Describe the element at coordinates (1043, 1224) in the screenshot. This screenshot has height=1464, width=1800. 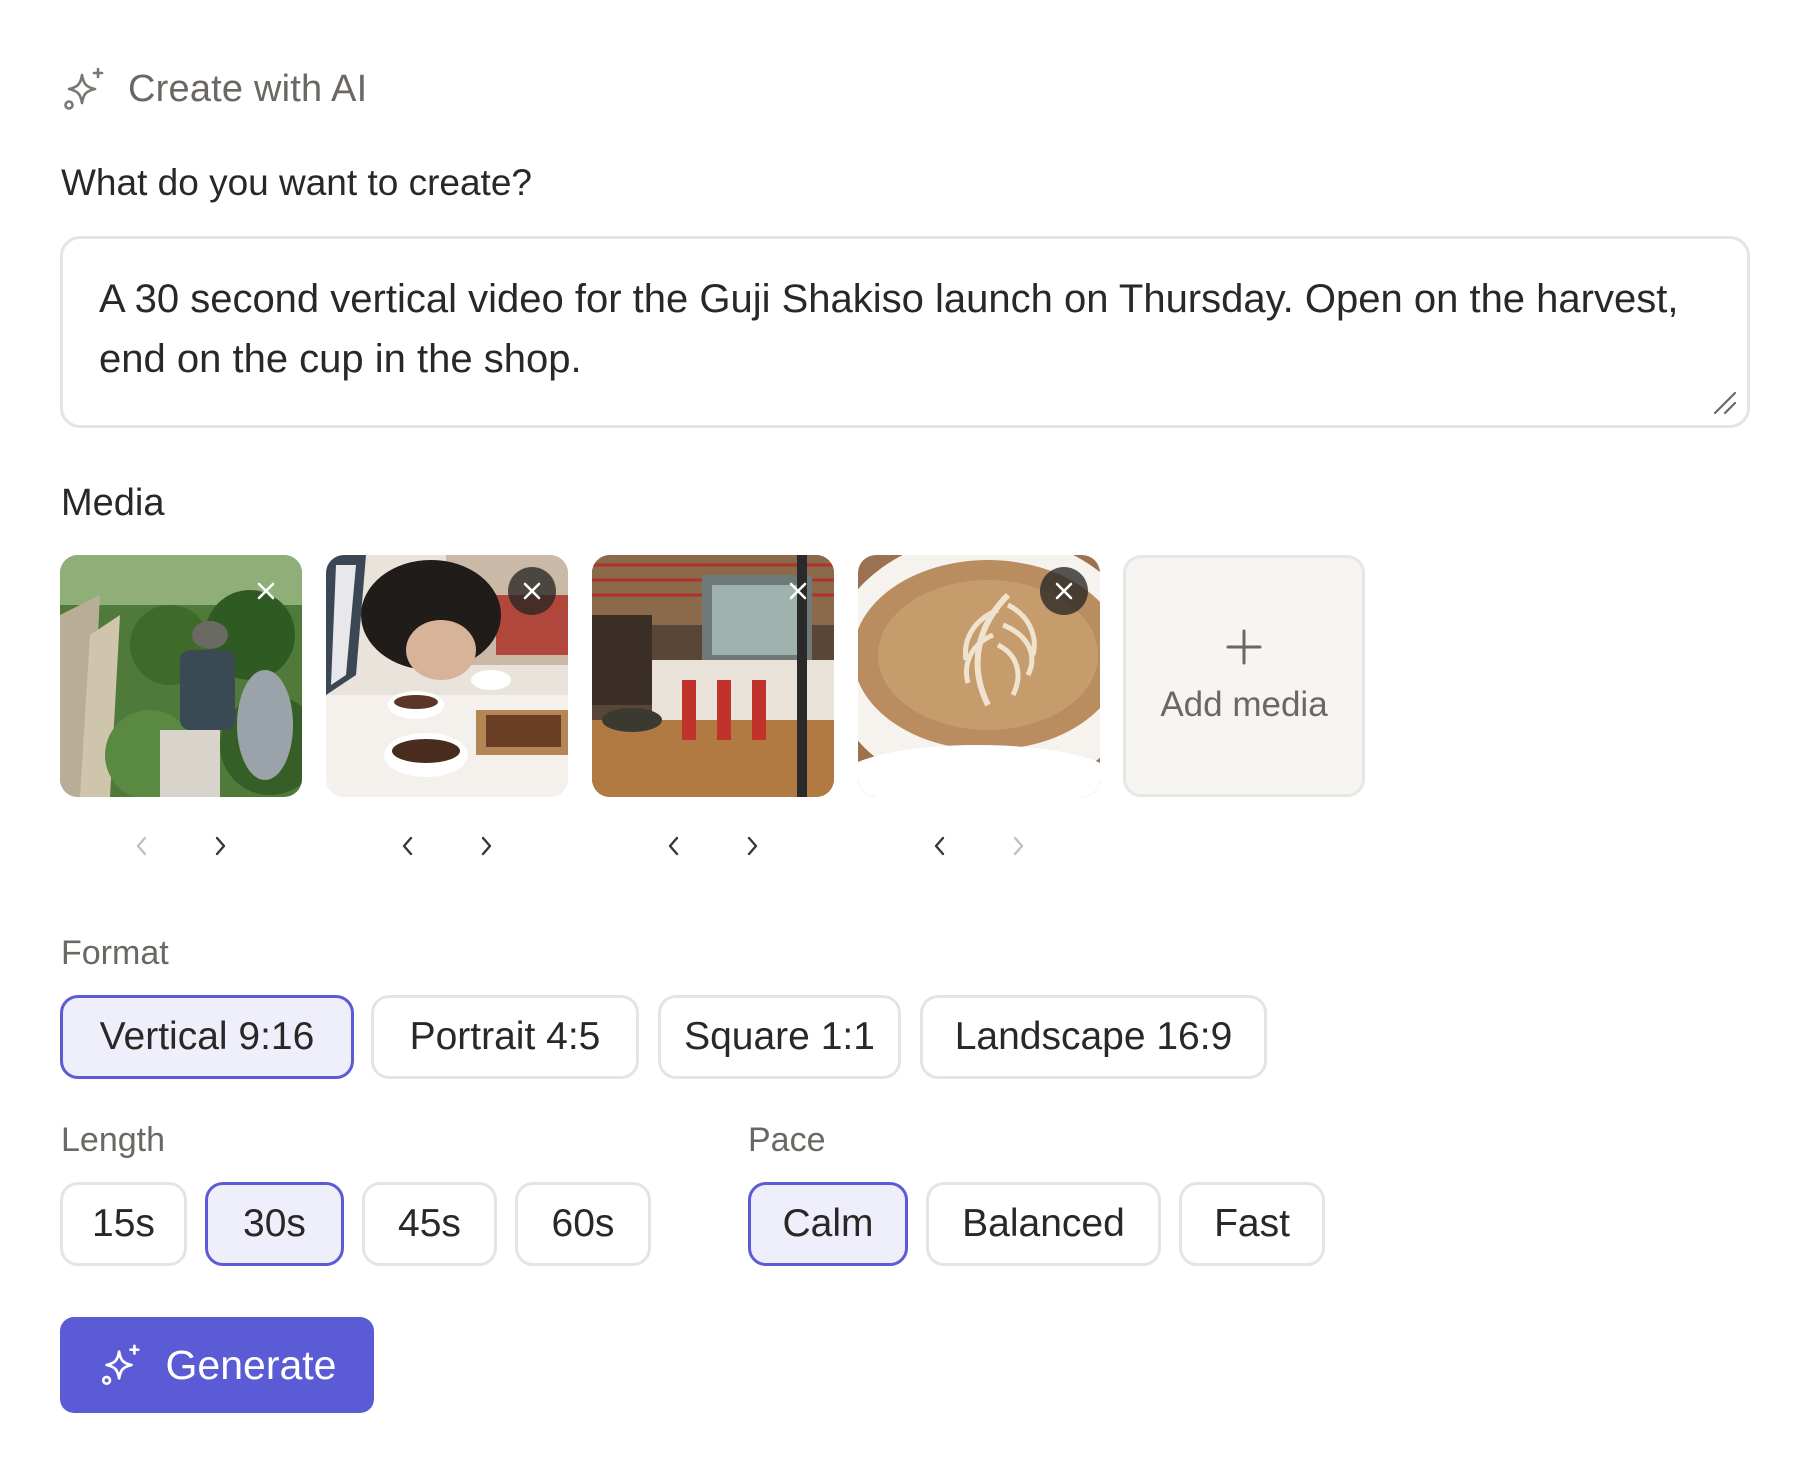
I see `pace-option-balanced: Balanced` at that location.